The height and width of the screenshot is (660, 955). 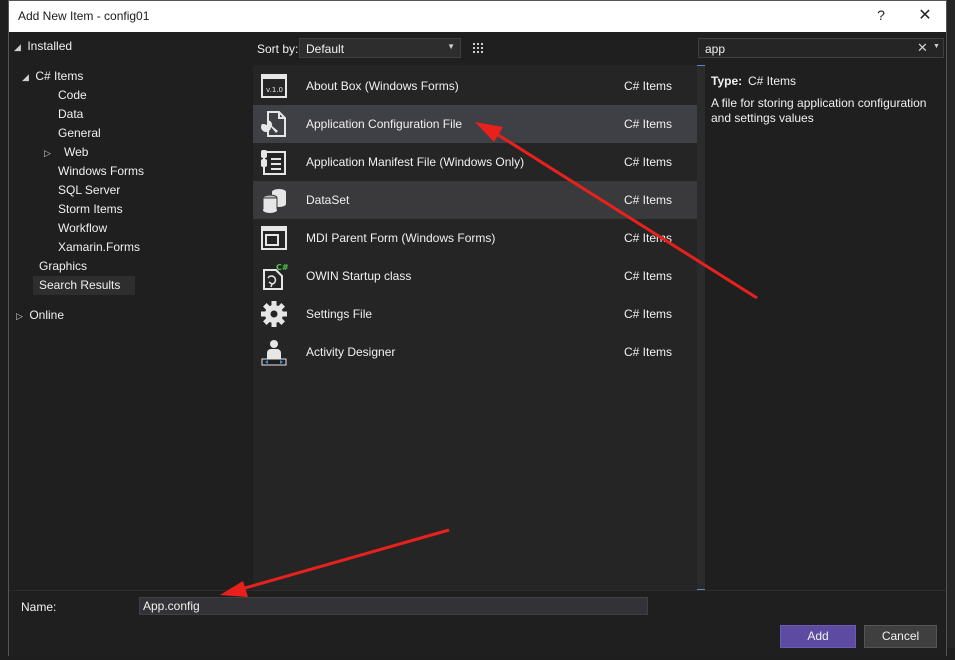 What do you see at coordinates (72, 95) in the screenshot?
I see `tree-item-code: Code` at bounding box center [72, 95].